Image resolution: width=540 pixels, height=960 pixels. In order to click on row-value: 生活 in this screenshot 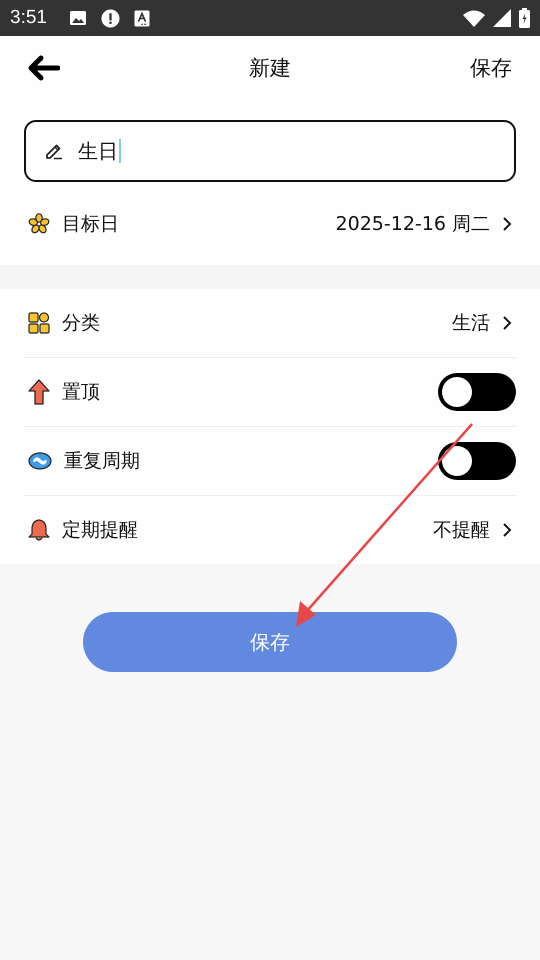, I will do `click(471, 323)`.